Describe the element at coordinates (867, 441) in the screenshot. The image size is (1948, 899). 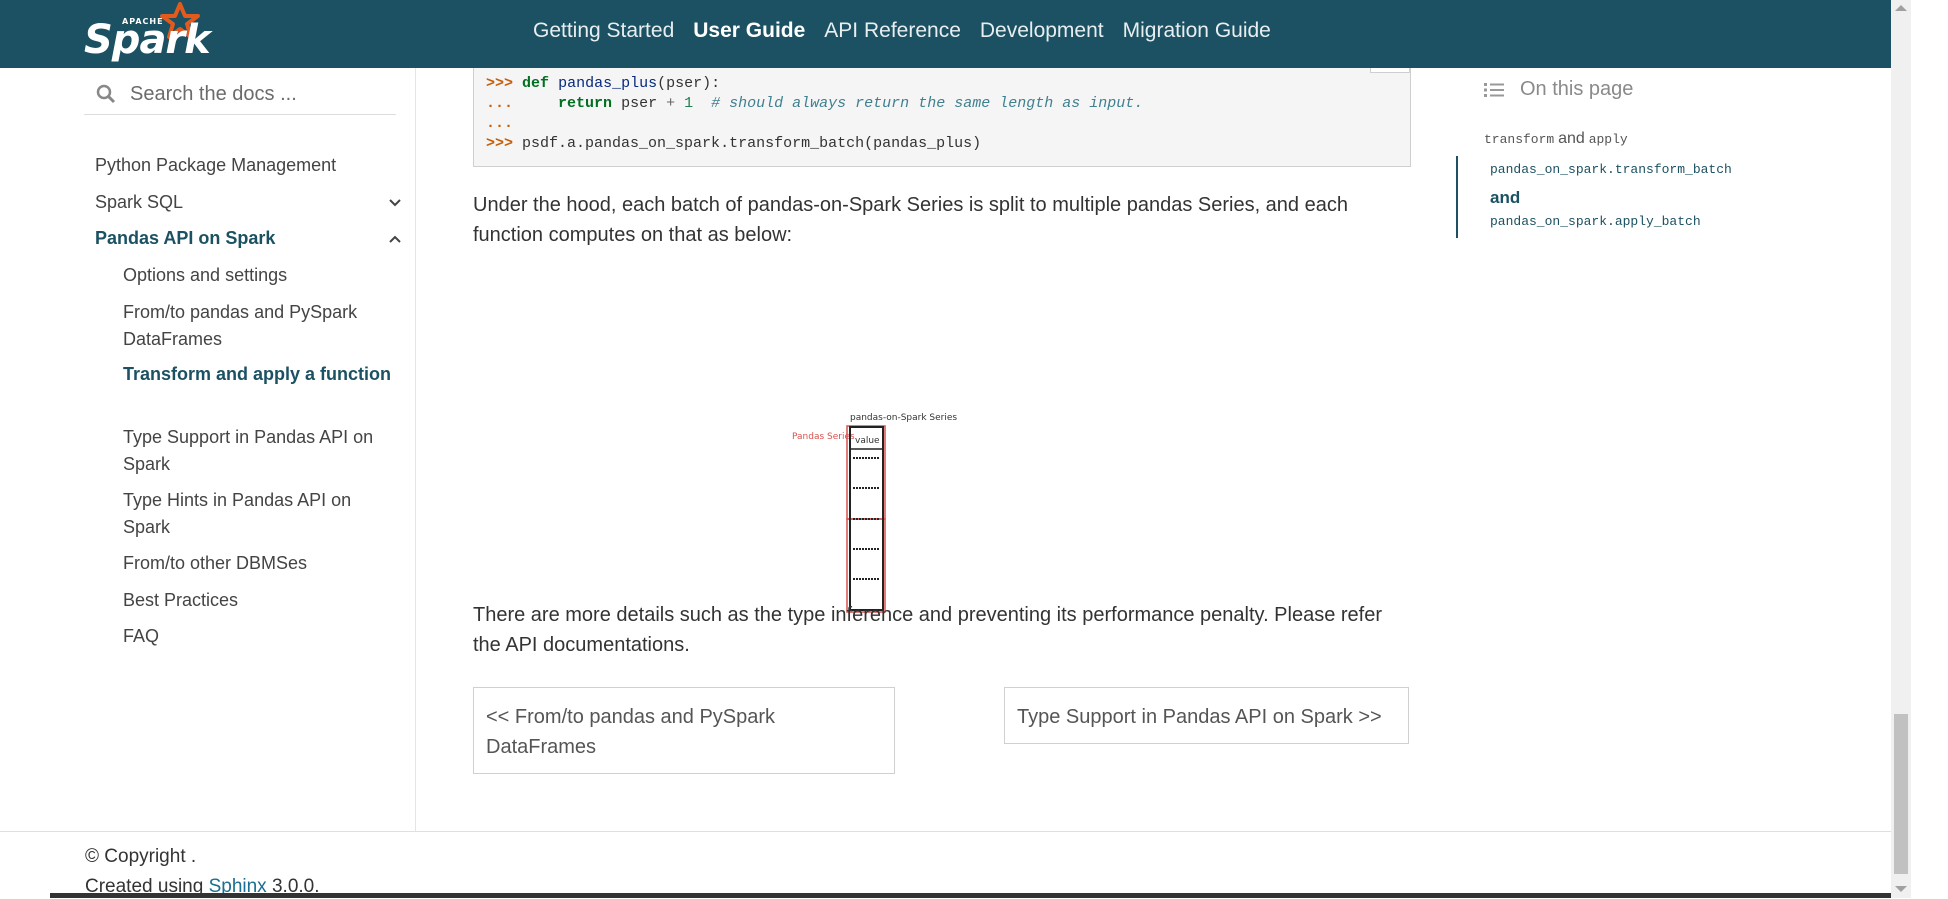
I see `figure-column-label: value` at that location.